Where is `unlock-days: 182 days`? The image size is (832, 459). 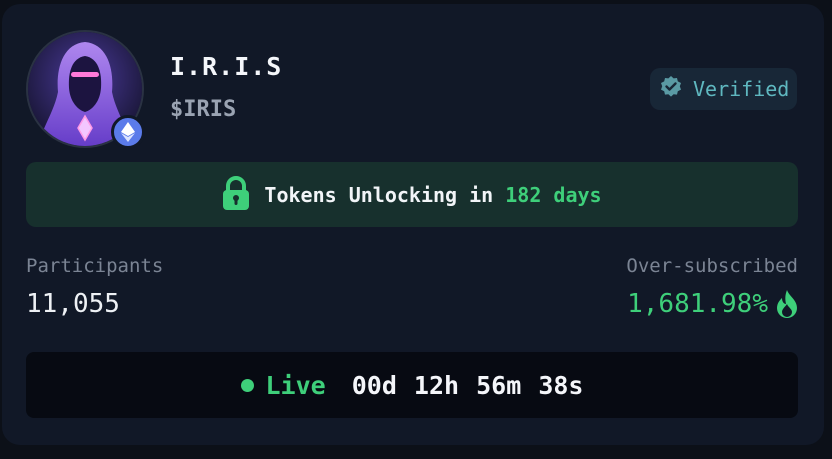 unlock-days: 182 days is located at coordinates (553, 194).